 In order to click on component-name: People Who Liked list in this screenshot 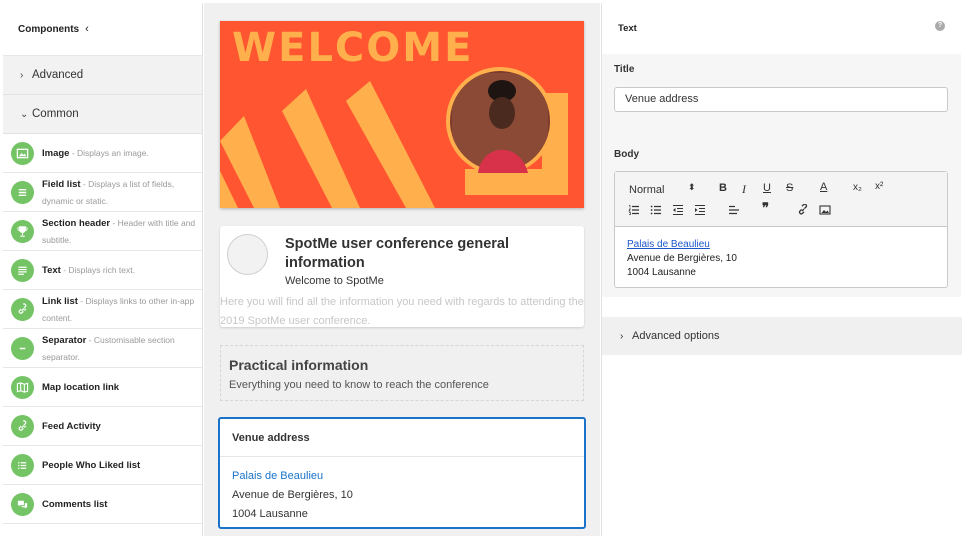, I will do `click(91, 465)`.